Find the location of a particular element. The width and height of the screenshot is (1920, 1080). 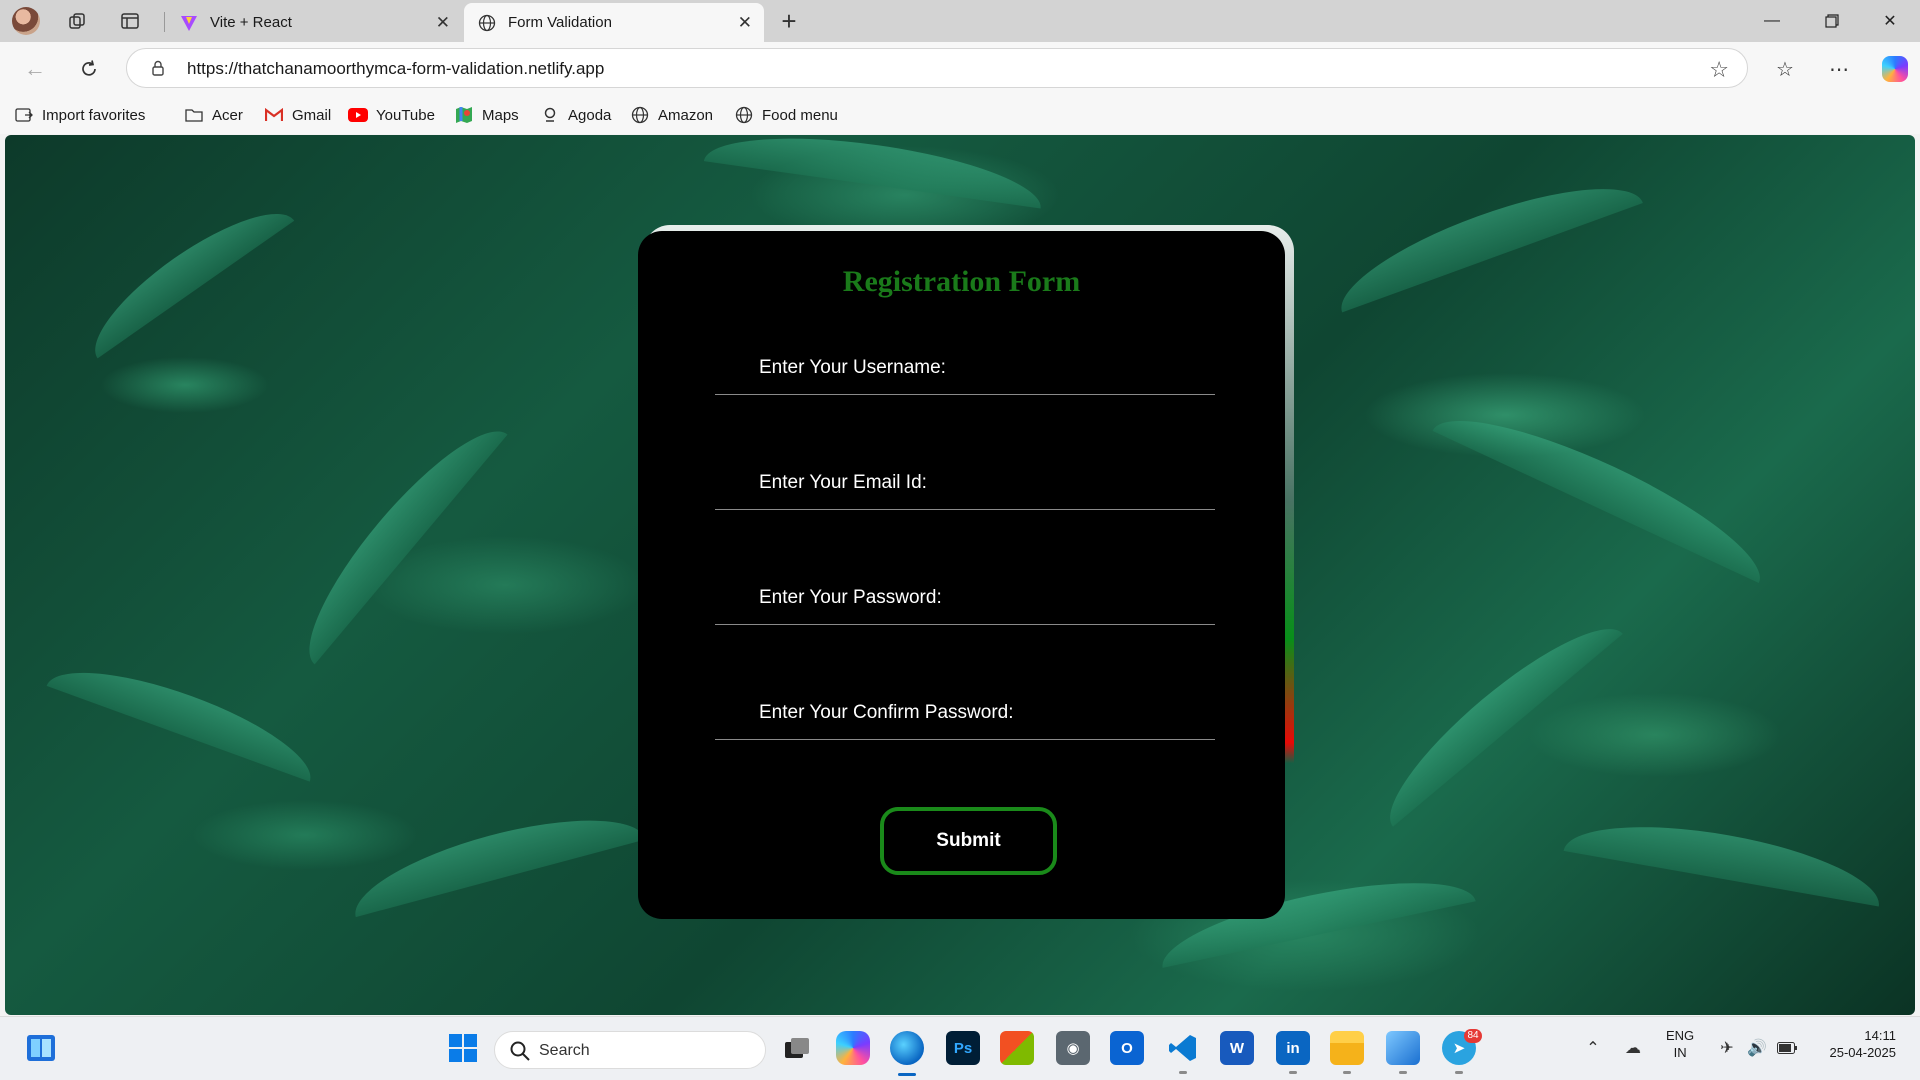

tab-vite-react: Vite + React ✕ is located at coordinates (314, 22).